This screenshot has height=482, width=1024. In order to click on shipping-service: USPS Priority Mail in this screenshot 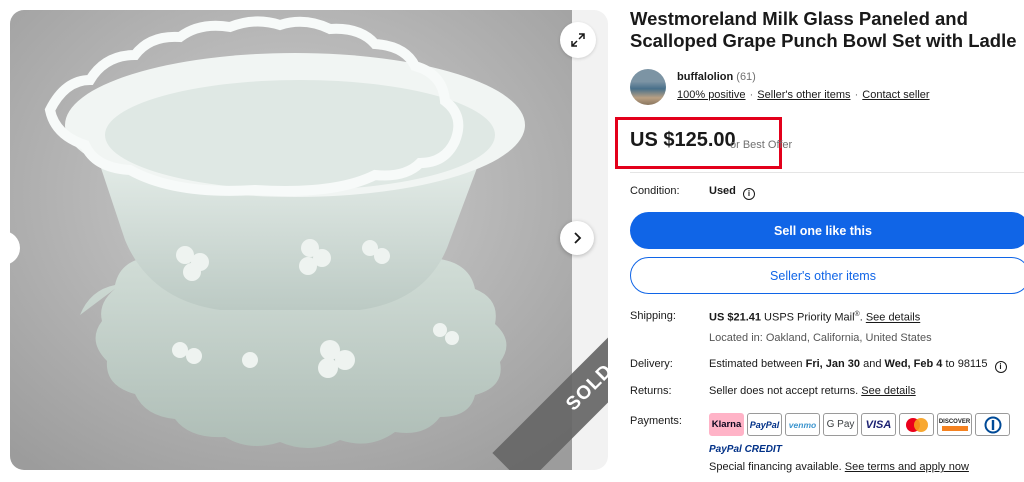, I will do `click(809, 317)`.